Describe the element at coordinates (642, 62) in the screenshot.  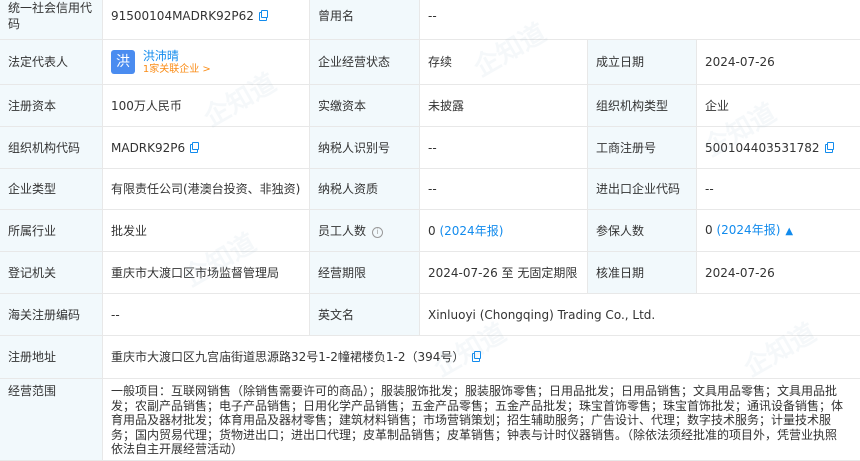
I see `label-established: 成立日期` at that location.